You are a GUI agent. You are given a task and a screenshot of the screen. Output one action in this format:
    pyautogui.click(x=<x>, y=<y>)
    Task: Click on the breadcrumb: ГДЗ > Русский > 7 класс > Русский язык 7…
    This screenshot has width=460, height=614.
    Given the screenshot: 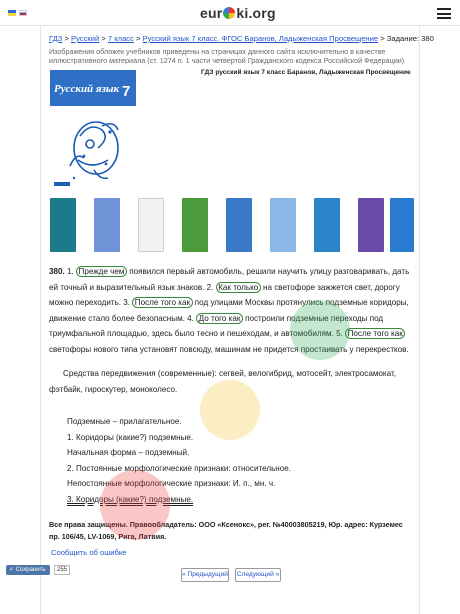 What is the action you would take?
    pyautogui.click(x=241, y=38)
    